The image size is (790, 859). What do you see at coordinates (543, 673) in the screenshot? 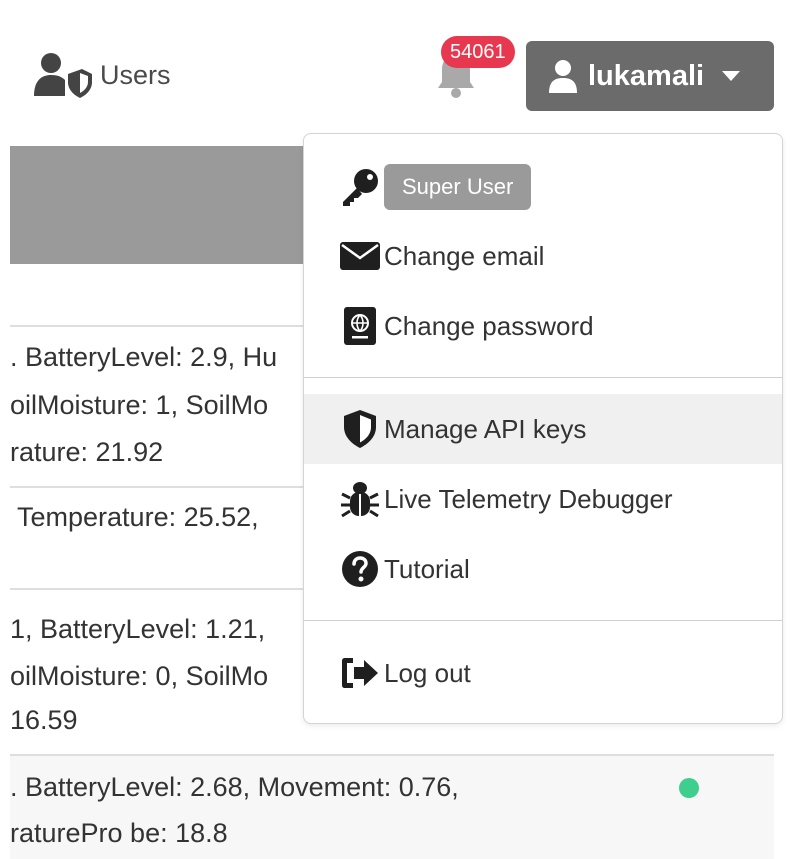
I see `menu-item-log-out: Log out` at bounding box center [543, 673].